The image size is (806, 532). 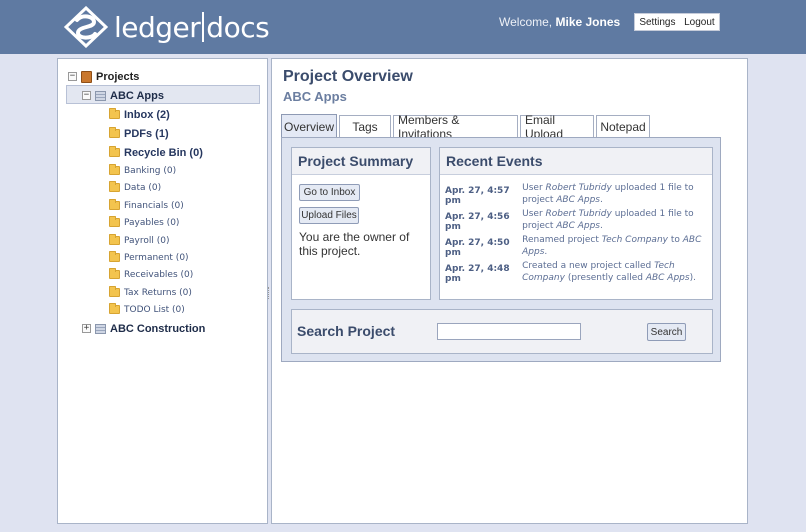 I want to click on tab-notepad: Notepad, so click(x=623, y=126).